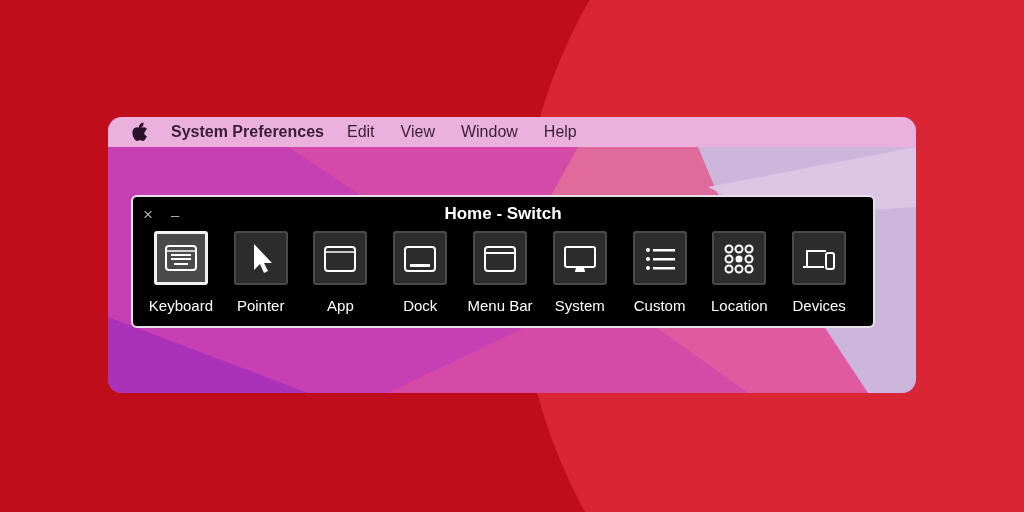 The image size is (1024, 512). I want to click on menu-item: Window, so click(489, 132).